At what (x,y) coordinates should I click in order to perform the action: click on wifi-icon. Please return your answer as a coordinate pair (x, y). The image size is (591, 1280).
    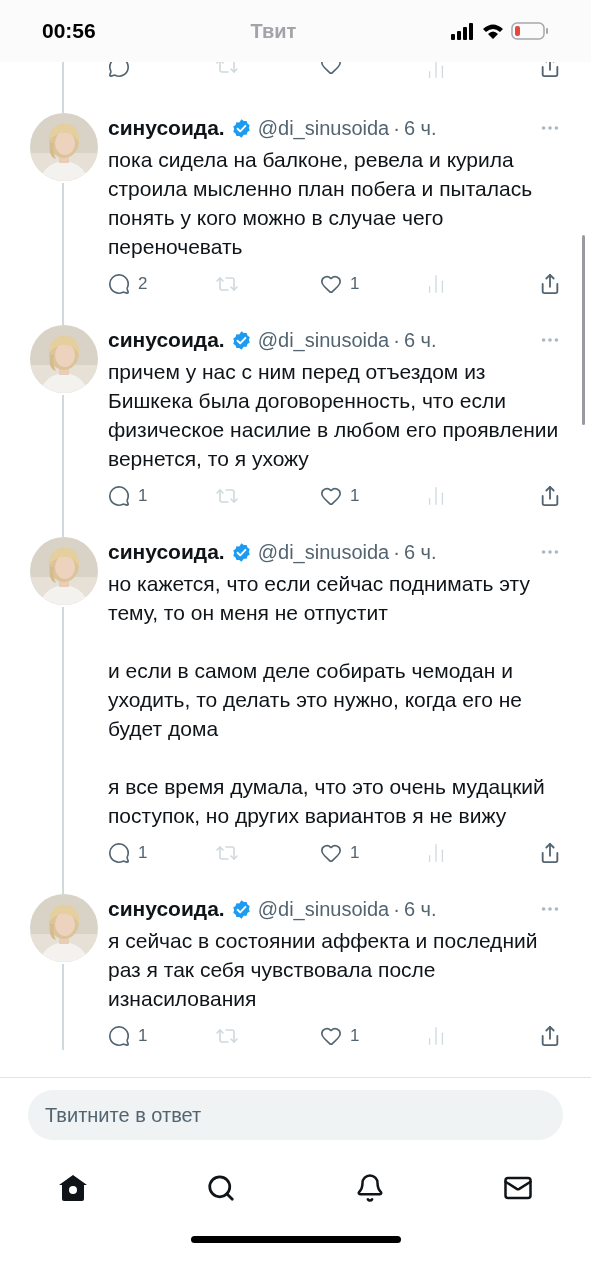
    Looking at the image, I should click on (493, 31).